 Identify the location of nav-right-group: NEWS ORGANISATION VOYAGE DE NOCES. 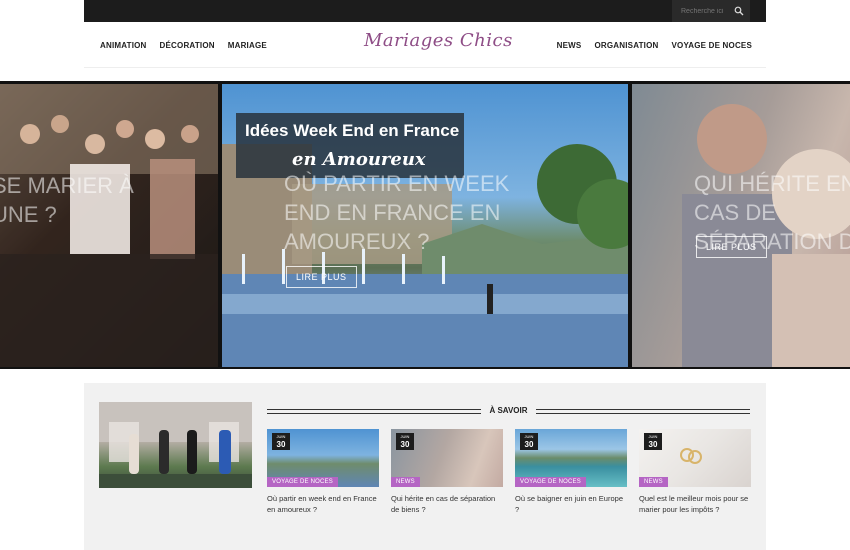
(654, 45).